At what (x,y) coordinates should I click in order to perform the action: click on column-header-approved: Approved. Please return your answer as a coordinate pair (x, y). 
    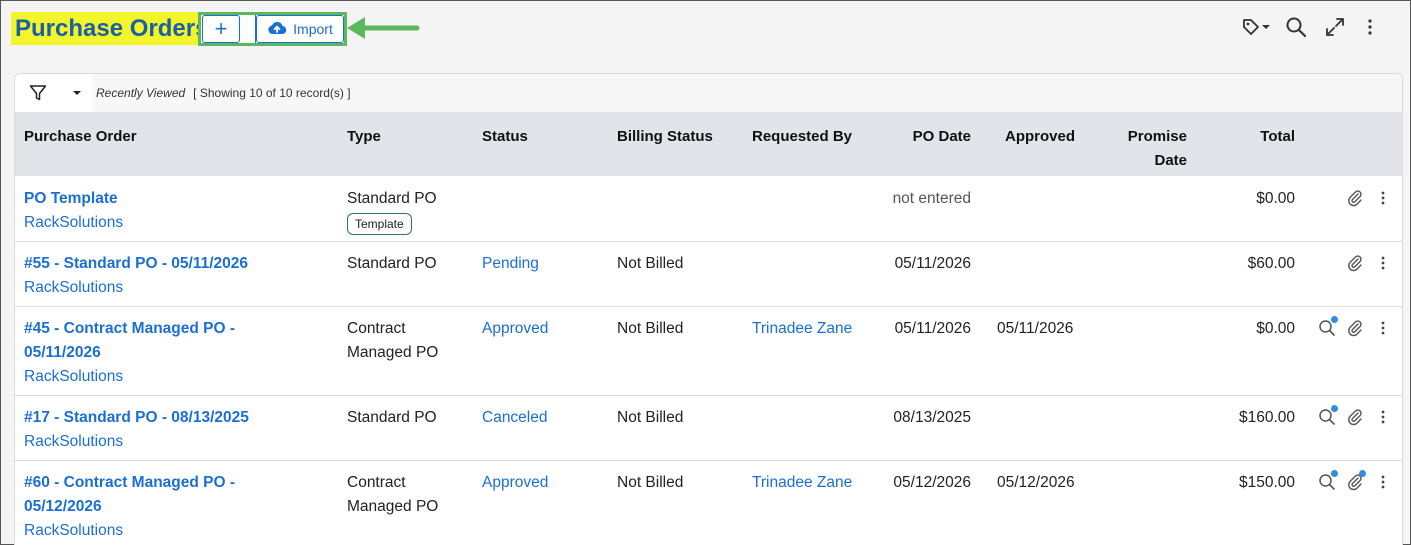
    Looking at the image, I should click on (1040, 137).